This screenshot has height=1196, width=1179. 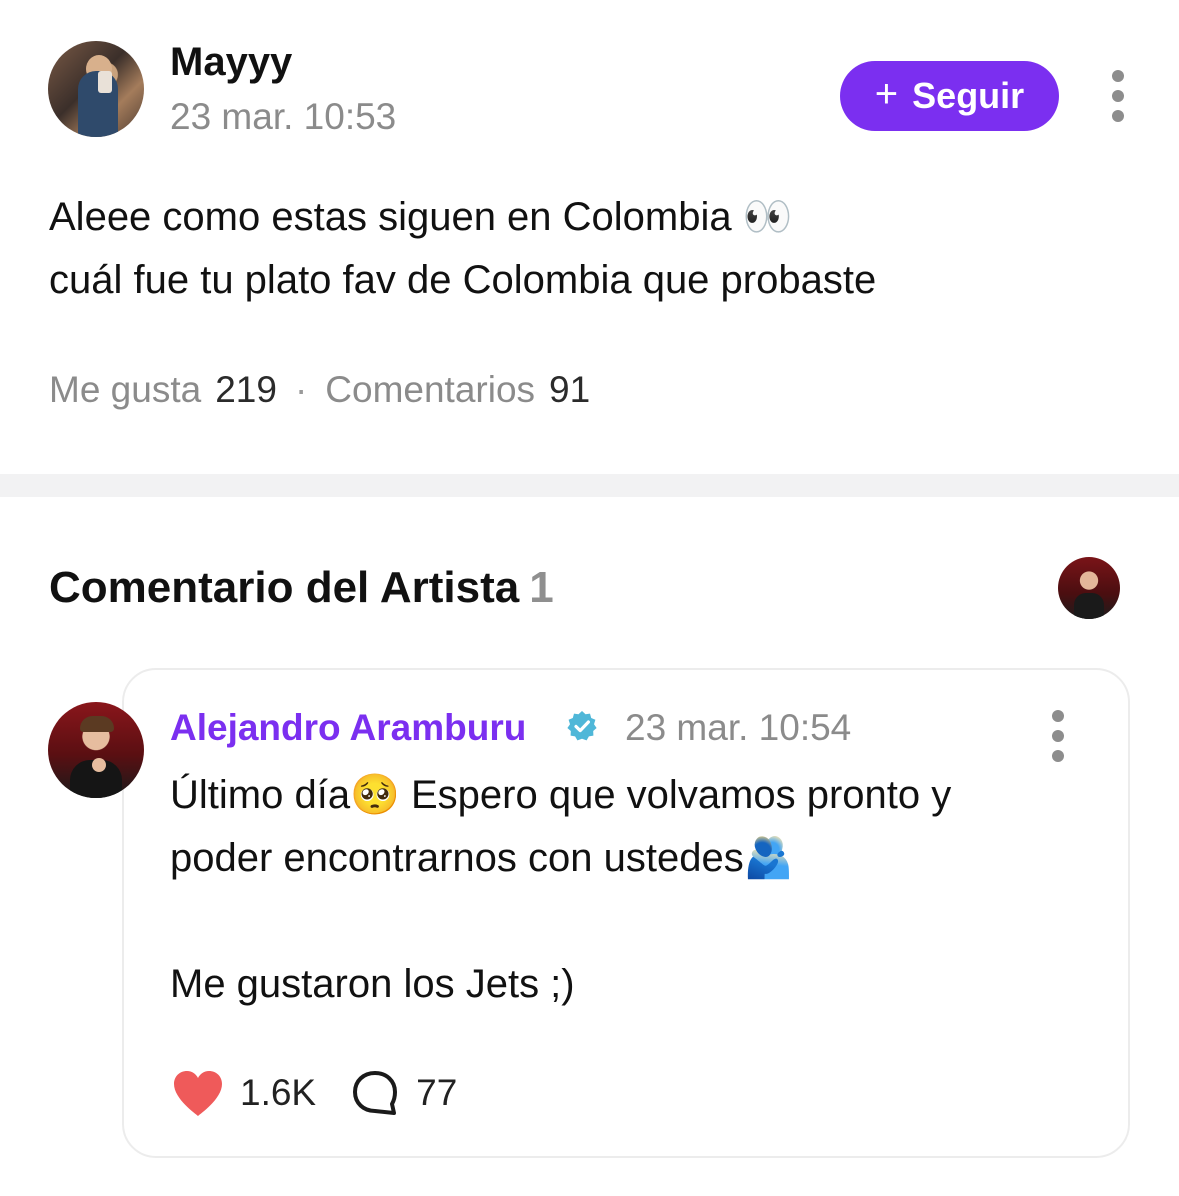 What do you see at coordinates (1089, 606) in the screenshot?
I see `avatar-body-shape` at bounding box center [1089, 606].